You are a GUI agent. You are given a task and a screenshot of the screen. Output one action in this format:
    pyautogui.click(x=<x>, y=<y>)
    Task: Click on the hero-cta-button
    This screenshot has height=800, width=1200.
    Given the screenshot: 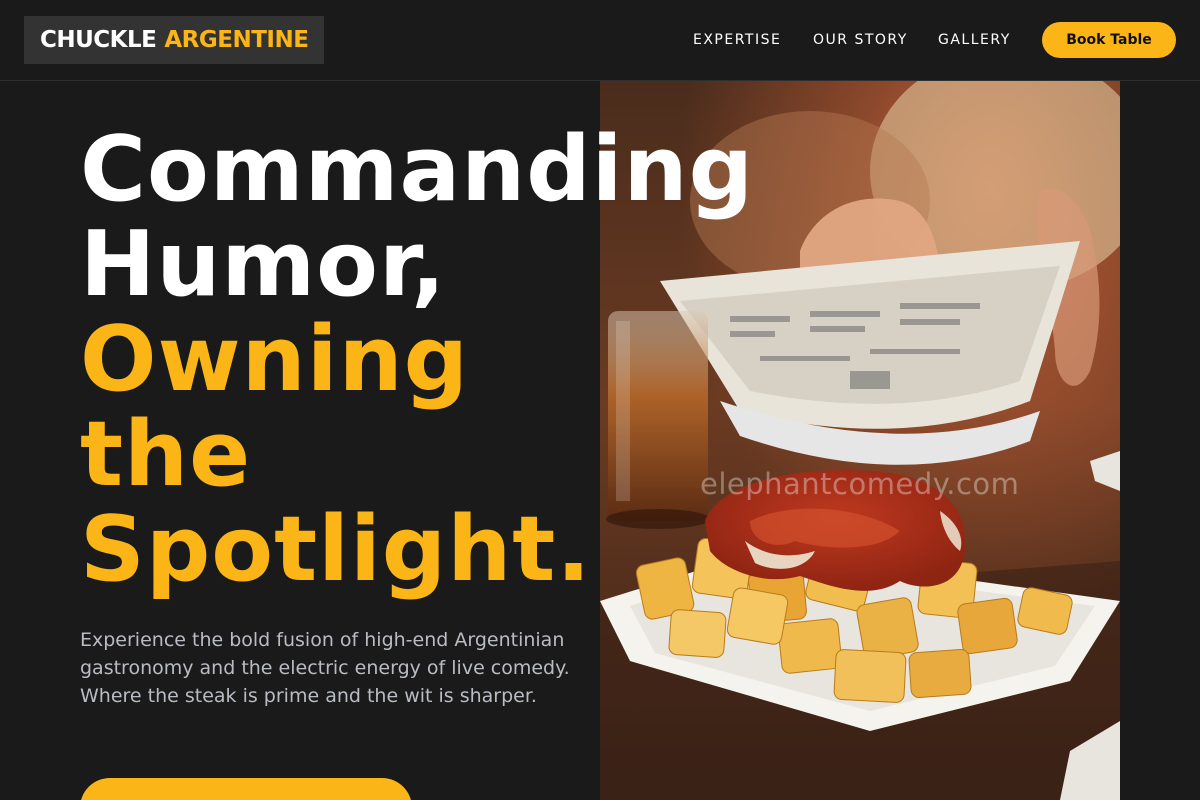 What is the action you would take?
    pyautogui.click(x=246, y=789)
    